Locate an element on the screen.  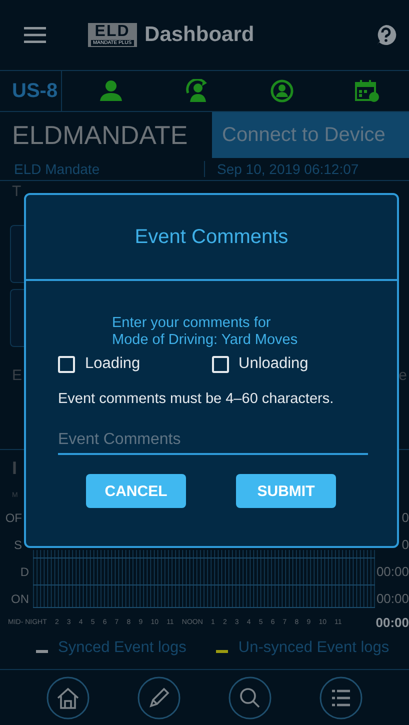
dialog-title: Event Comments is located at coordinates (211, 237).